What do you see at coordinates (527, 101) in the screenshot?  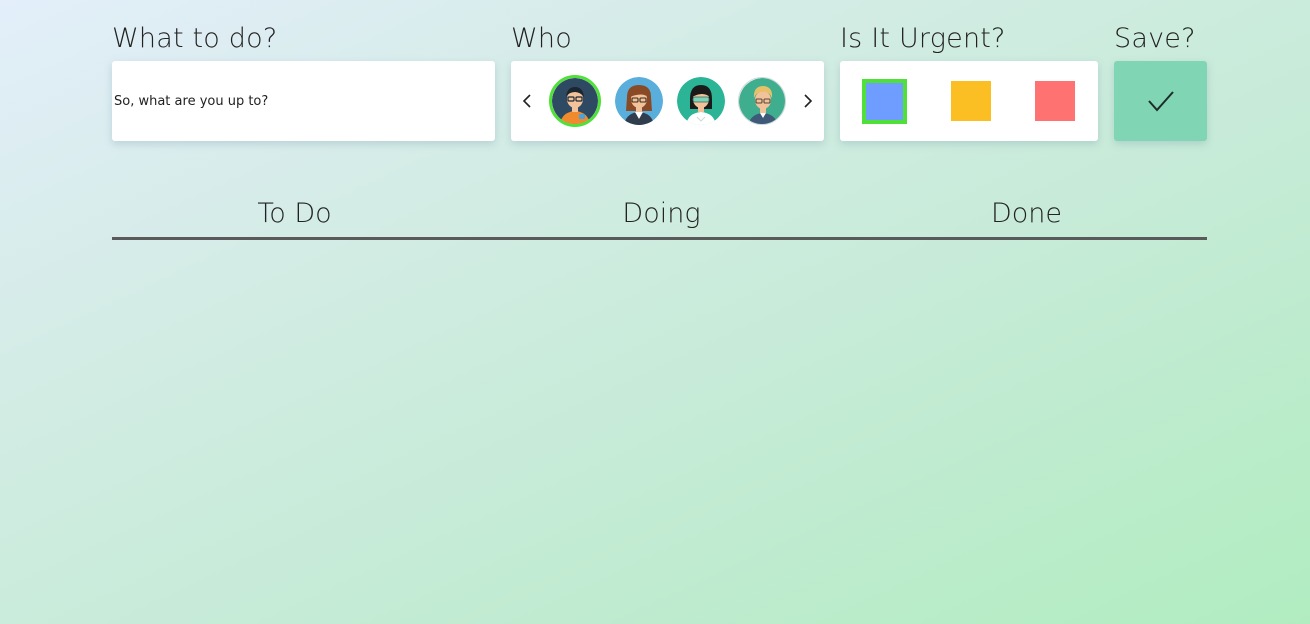 I see `chevron-left-icon` at bounding box center [527, 101].